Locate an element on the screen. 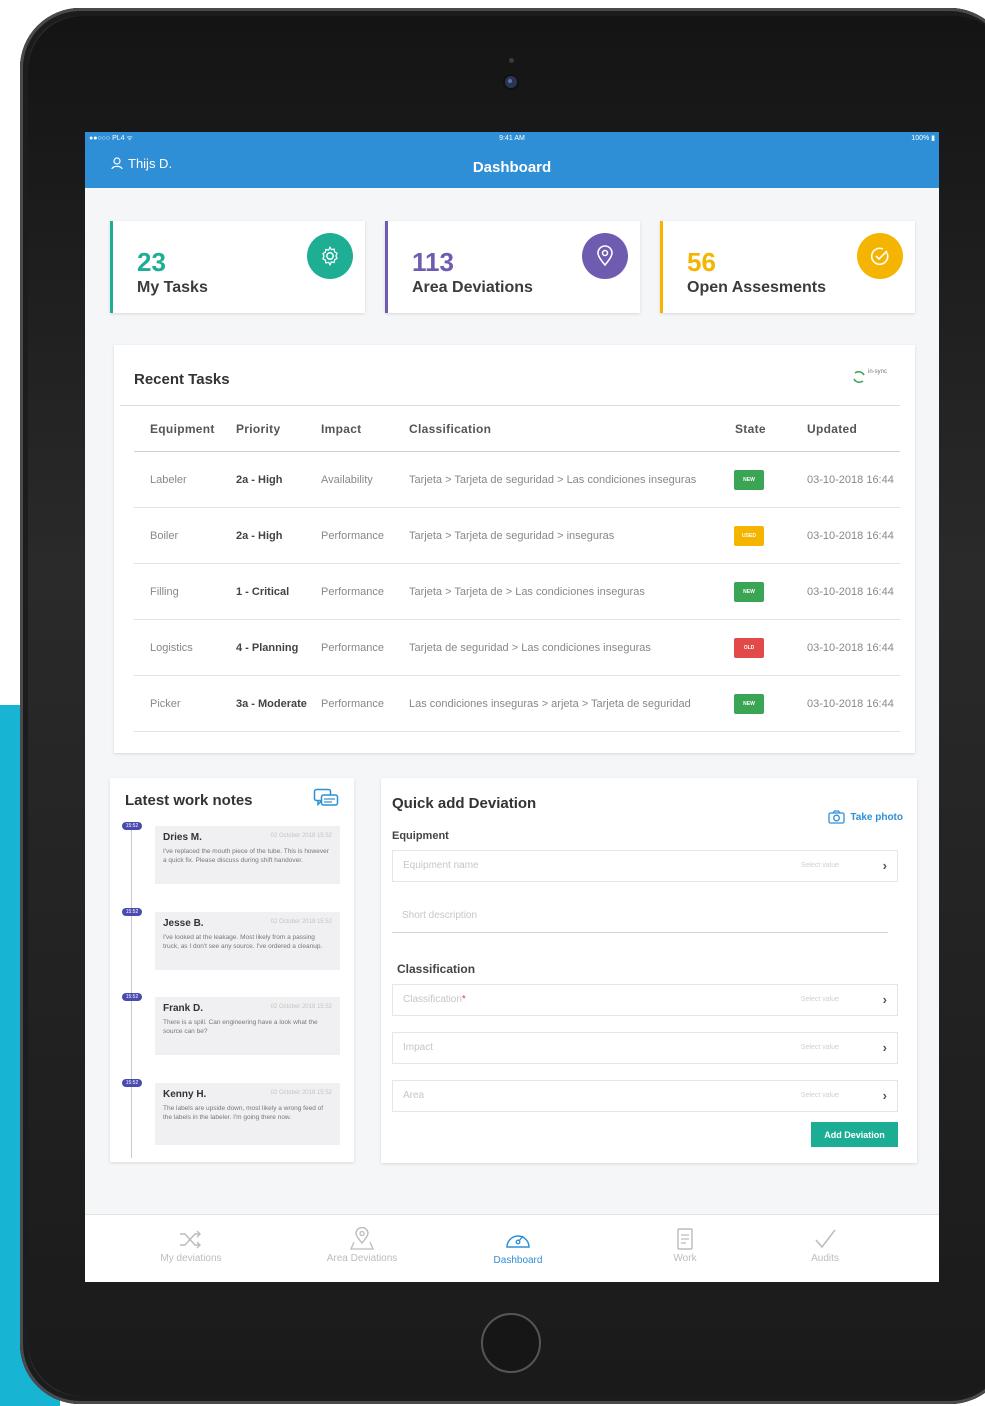  tab-area-deviations: Area Deviations is located at coordinates (362, 1245).